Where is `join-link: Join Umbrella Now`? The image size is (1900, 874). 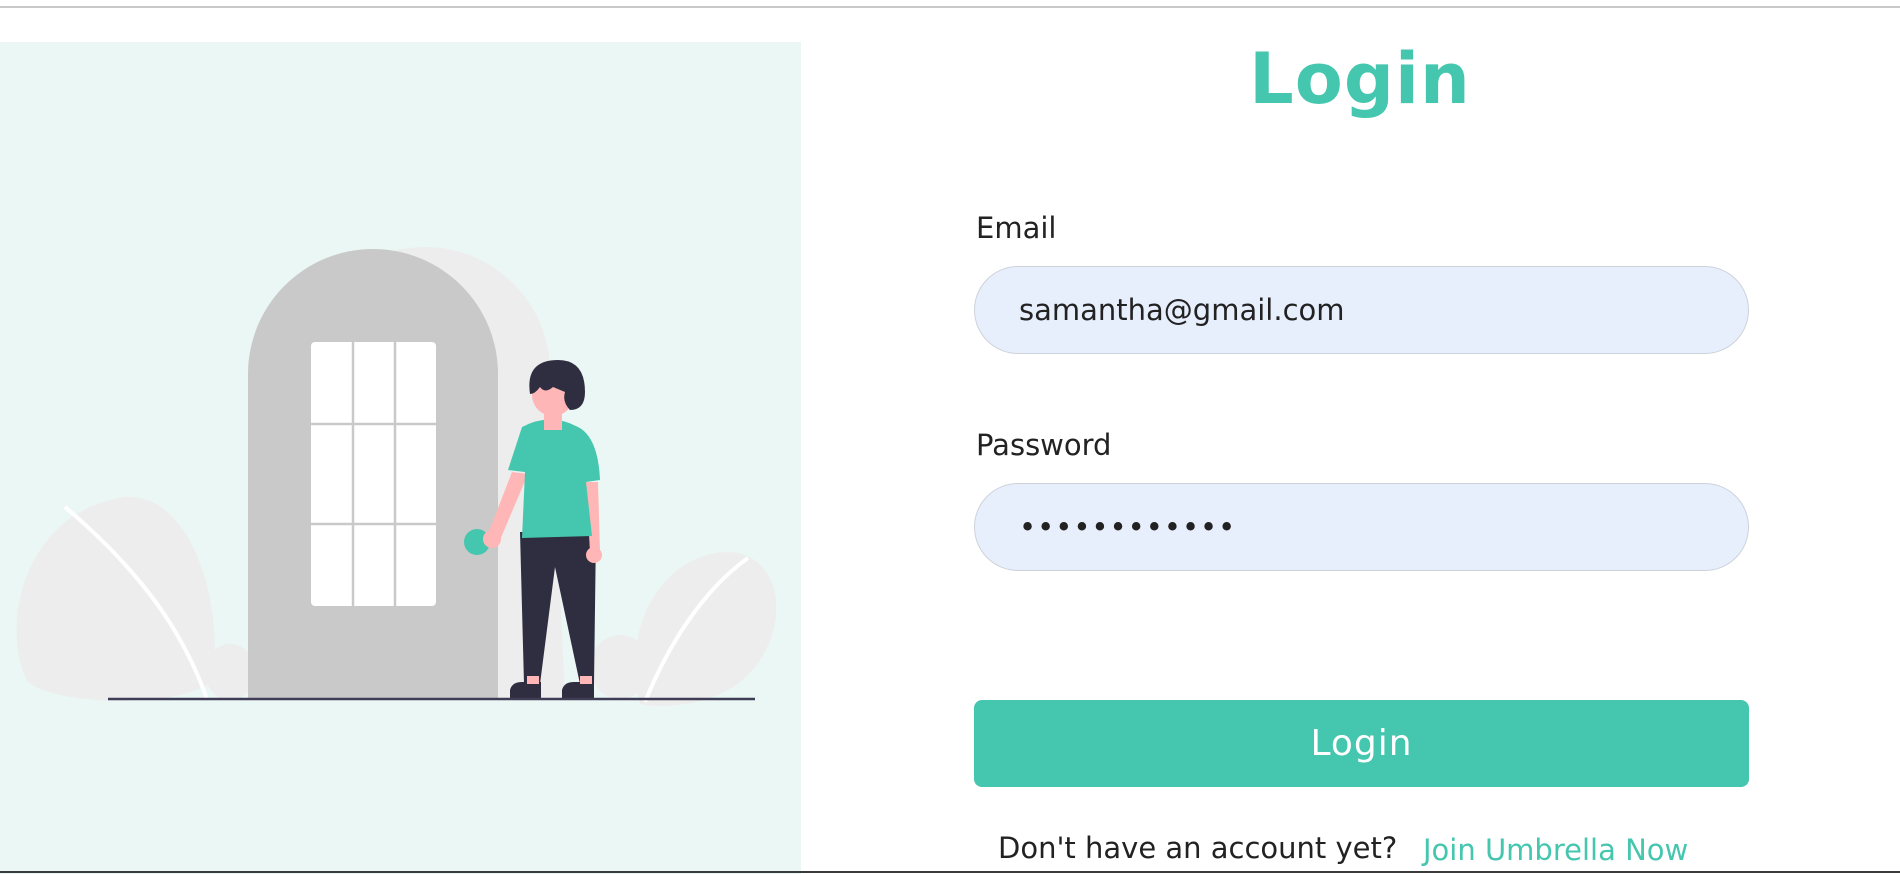 join-link: Join Umbrella Now is located at coordinates (1555, 850).